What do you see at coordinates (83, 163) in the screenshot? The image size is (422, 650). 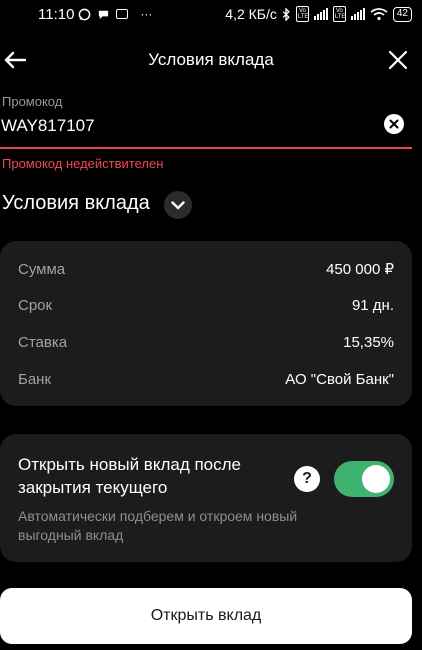 I see `promo-error-message: Промокод недействителен` at bounding box center [83, 163].